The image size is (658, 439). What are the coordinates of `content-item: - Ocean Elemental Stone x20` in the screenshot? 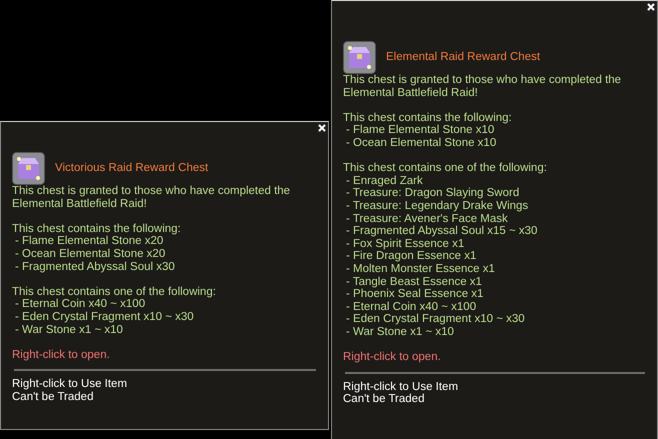 It's located at (90, 254).